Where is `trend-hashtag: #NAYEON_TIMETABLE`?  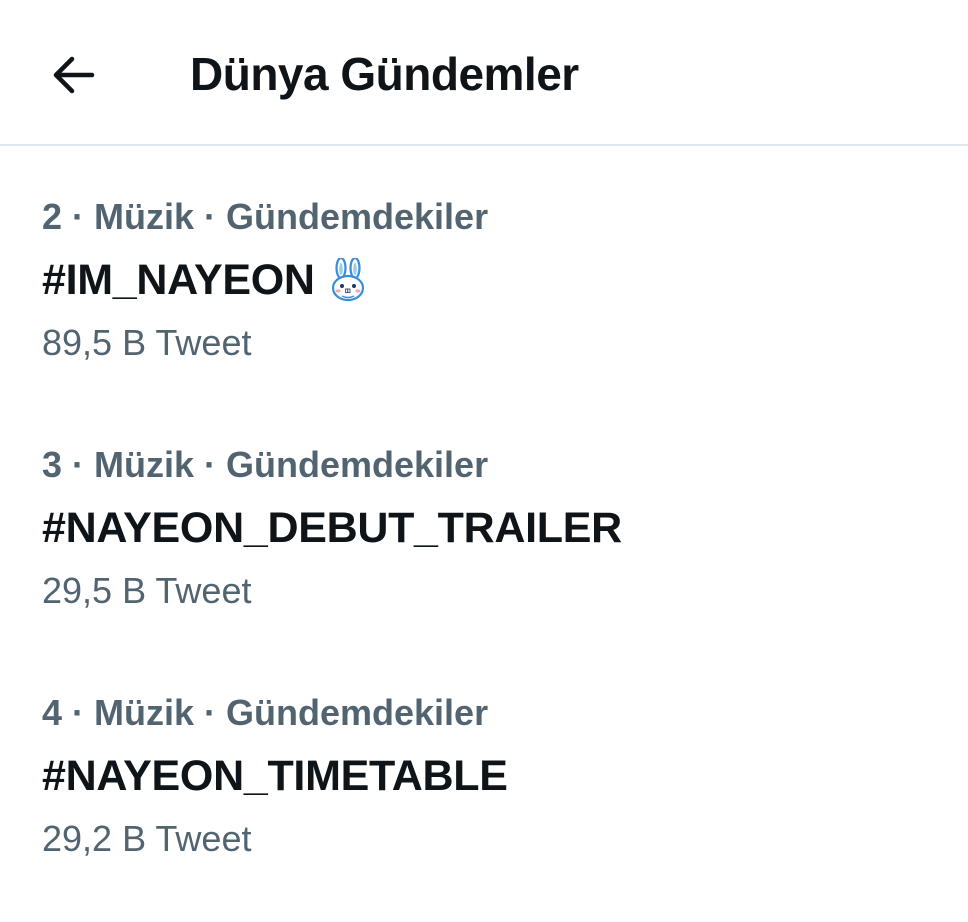
trend-hashtag: #NAYEON_TIMETABLE is located at coordinates (275, 776).